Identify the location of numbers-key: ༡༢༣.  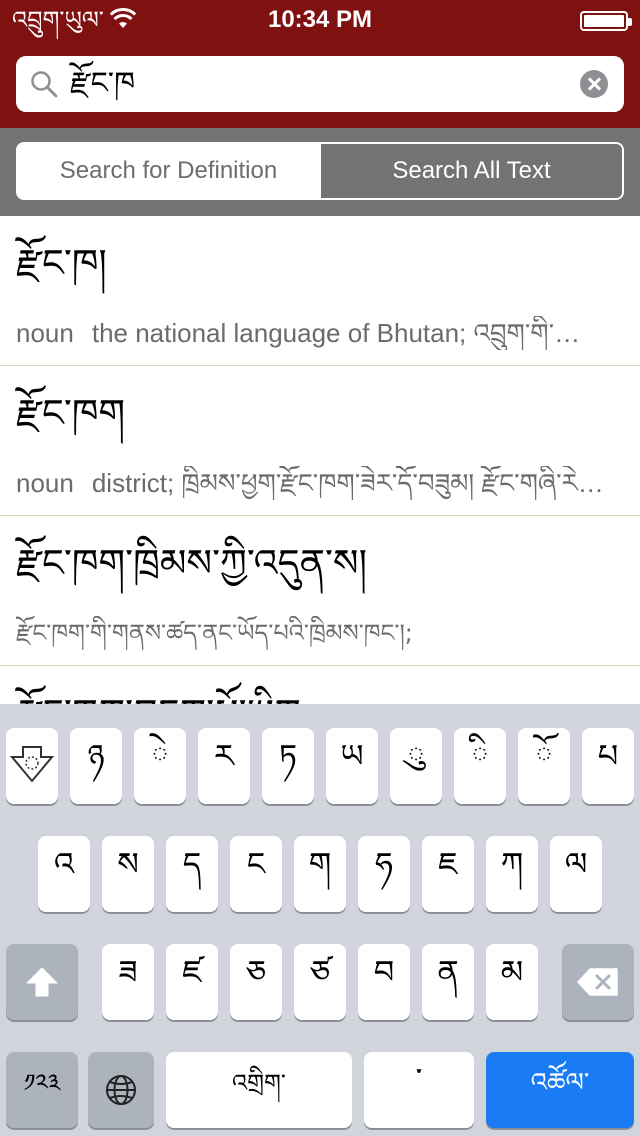
(42, 1090).